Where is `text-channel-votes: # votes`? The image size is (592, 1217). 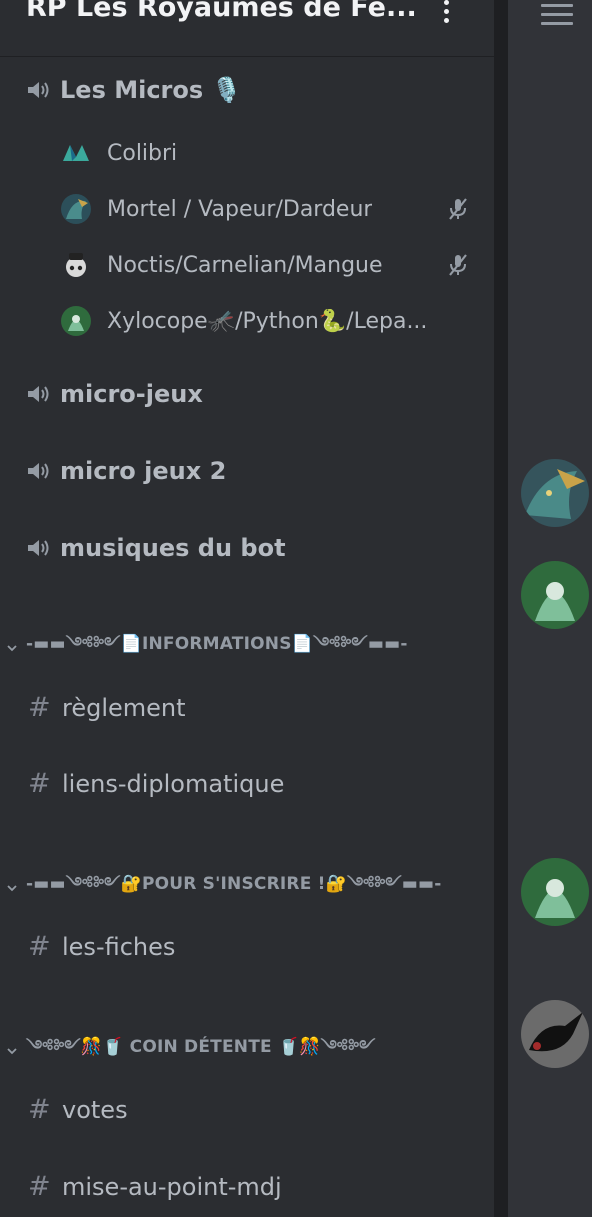
text-channel-votes: # votes is located at coordinates (78, 1109).